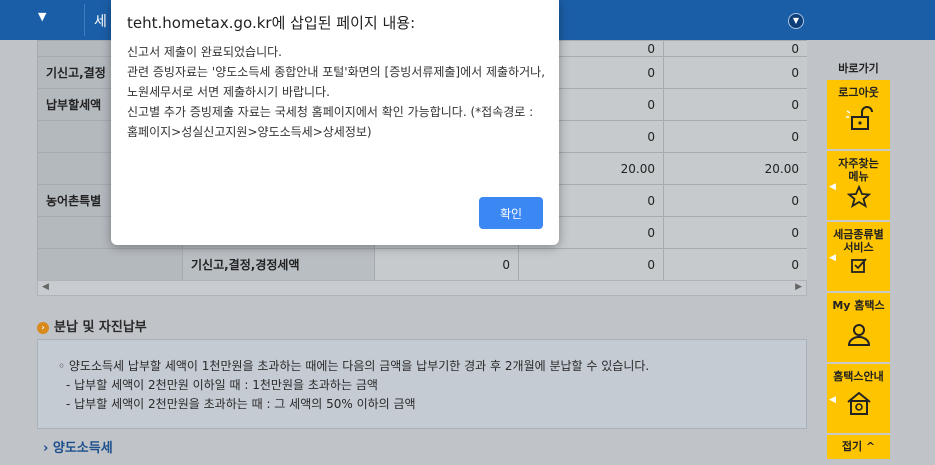 The width and height of the screenshot is (935, 465). I want to click on unlock-icon, so click(859, 118).